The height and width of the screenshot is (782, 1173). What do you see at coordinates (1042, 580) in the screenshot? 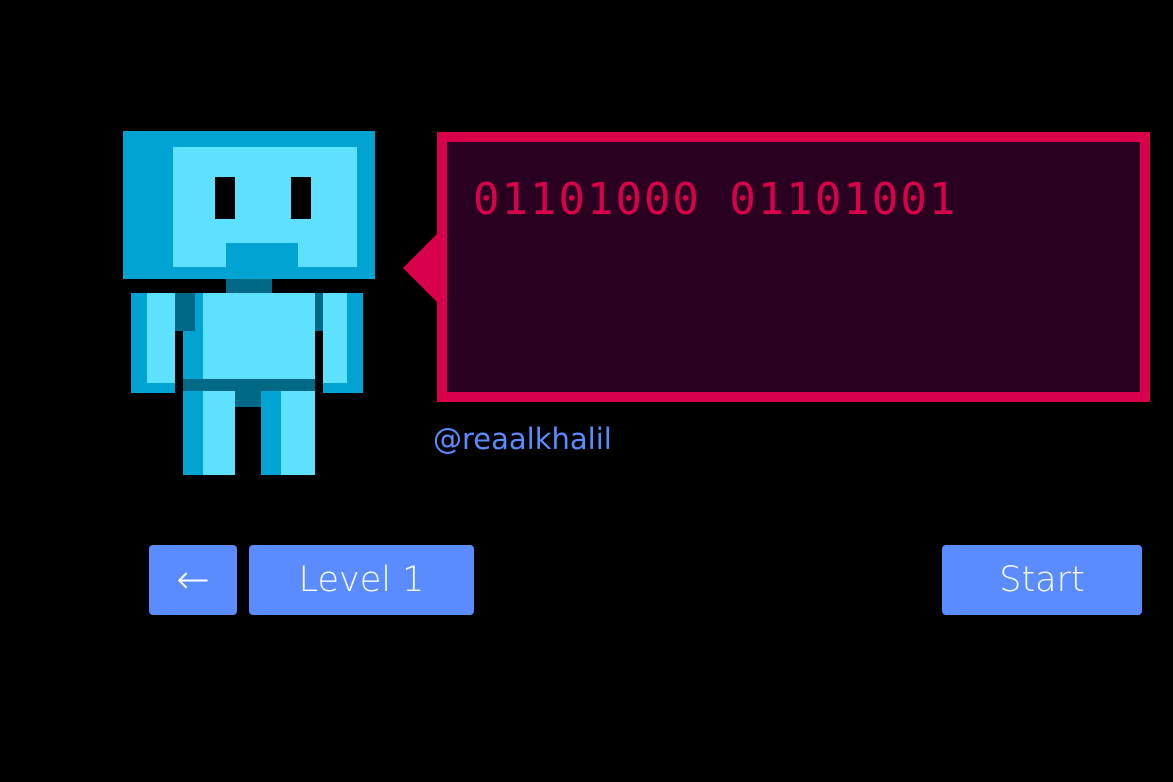
I see `start-button: Start` at bounding box center [1042, 580].